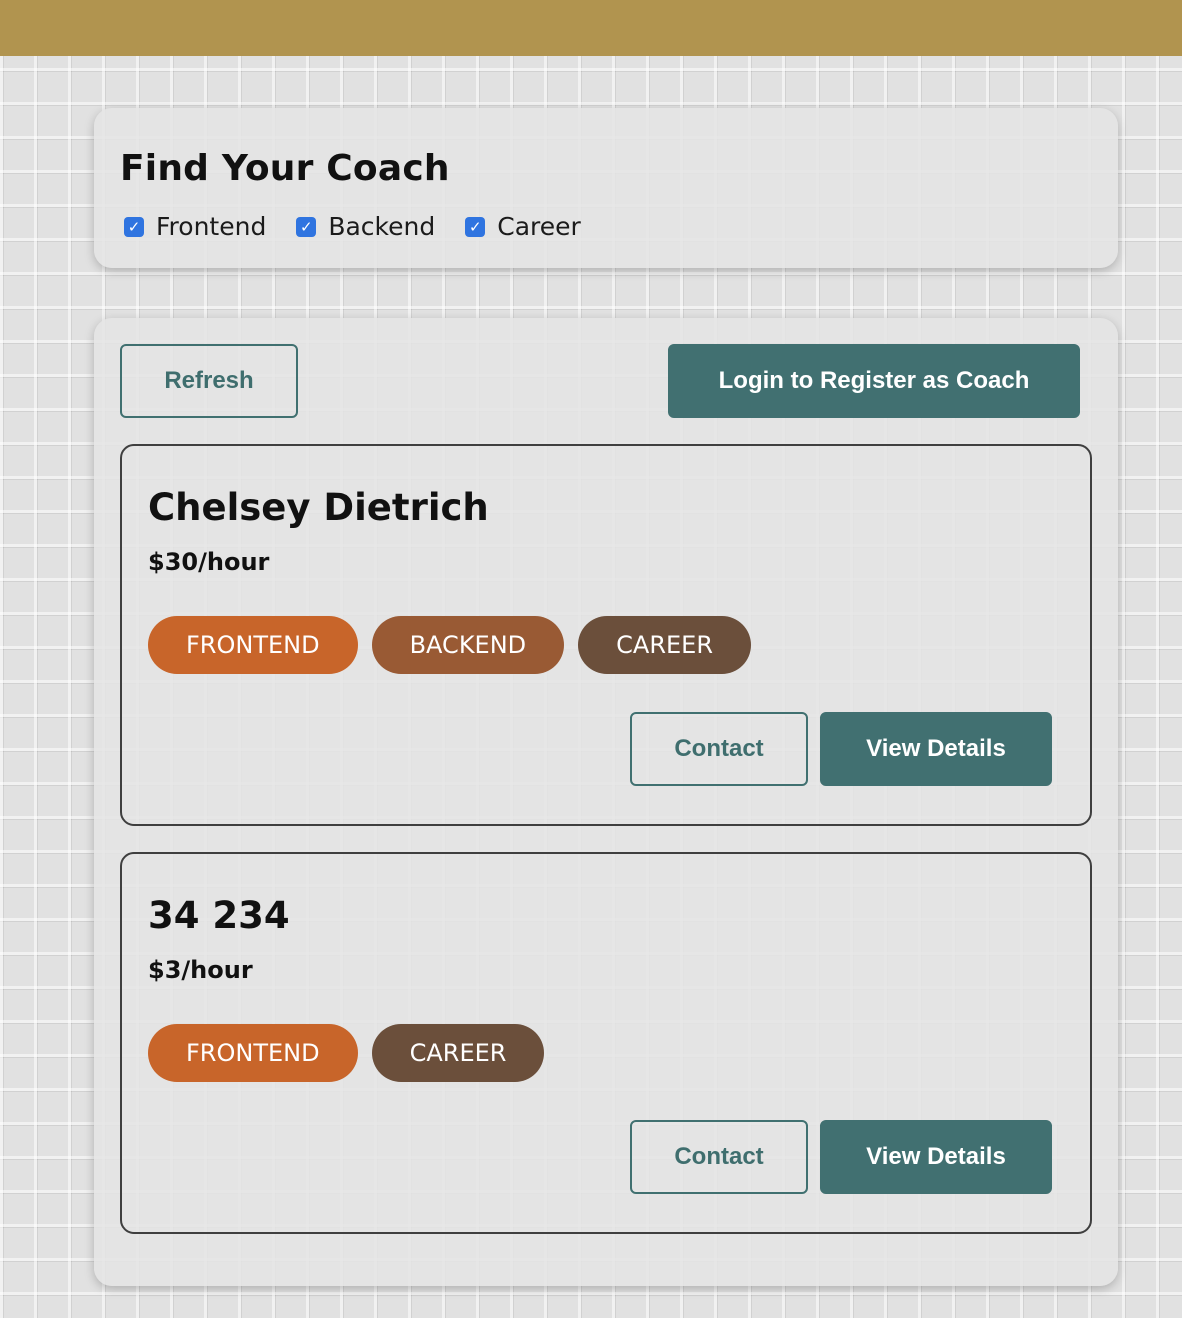  What do you see at coordinates (211, 226) in the screenshot?
I see `filter-label-frontend: Frontend` at bounding box center [211, 226].